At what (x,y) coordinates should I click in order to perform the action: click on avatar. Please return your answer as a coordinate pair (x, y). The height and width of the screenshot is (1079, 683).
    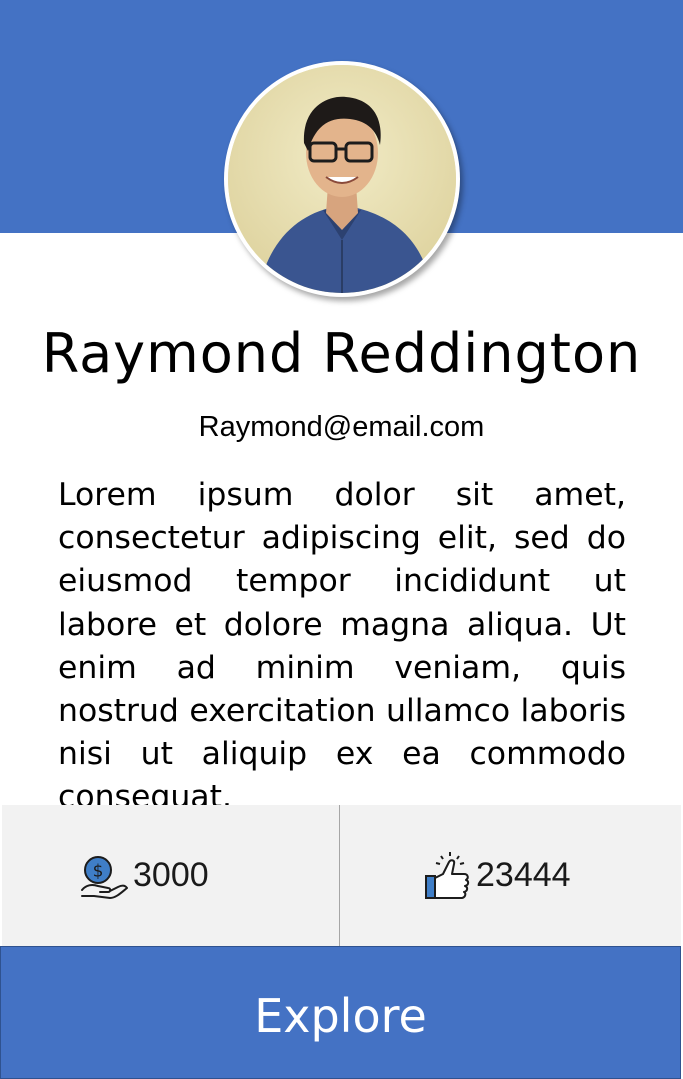
    Looking at the image, I should click on (342, 179).